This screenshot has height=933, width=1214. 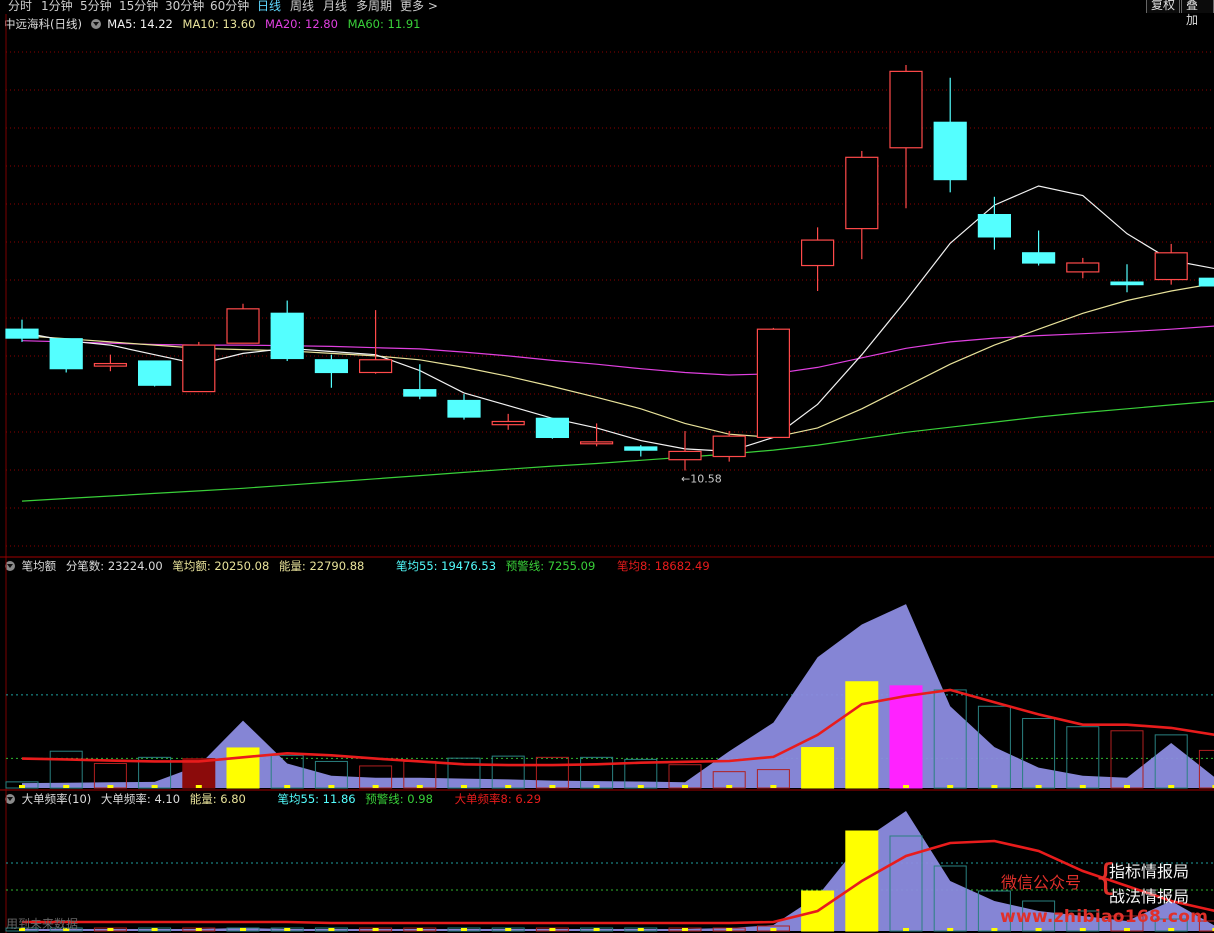 I want to click on watermark-url: www.zhibiao168.com, so click(x=1104, y=917).